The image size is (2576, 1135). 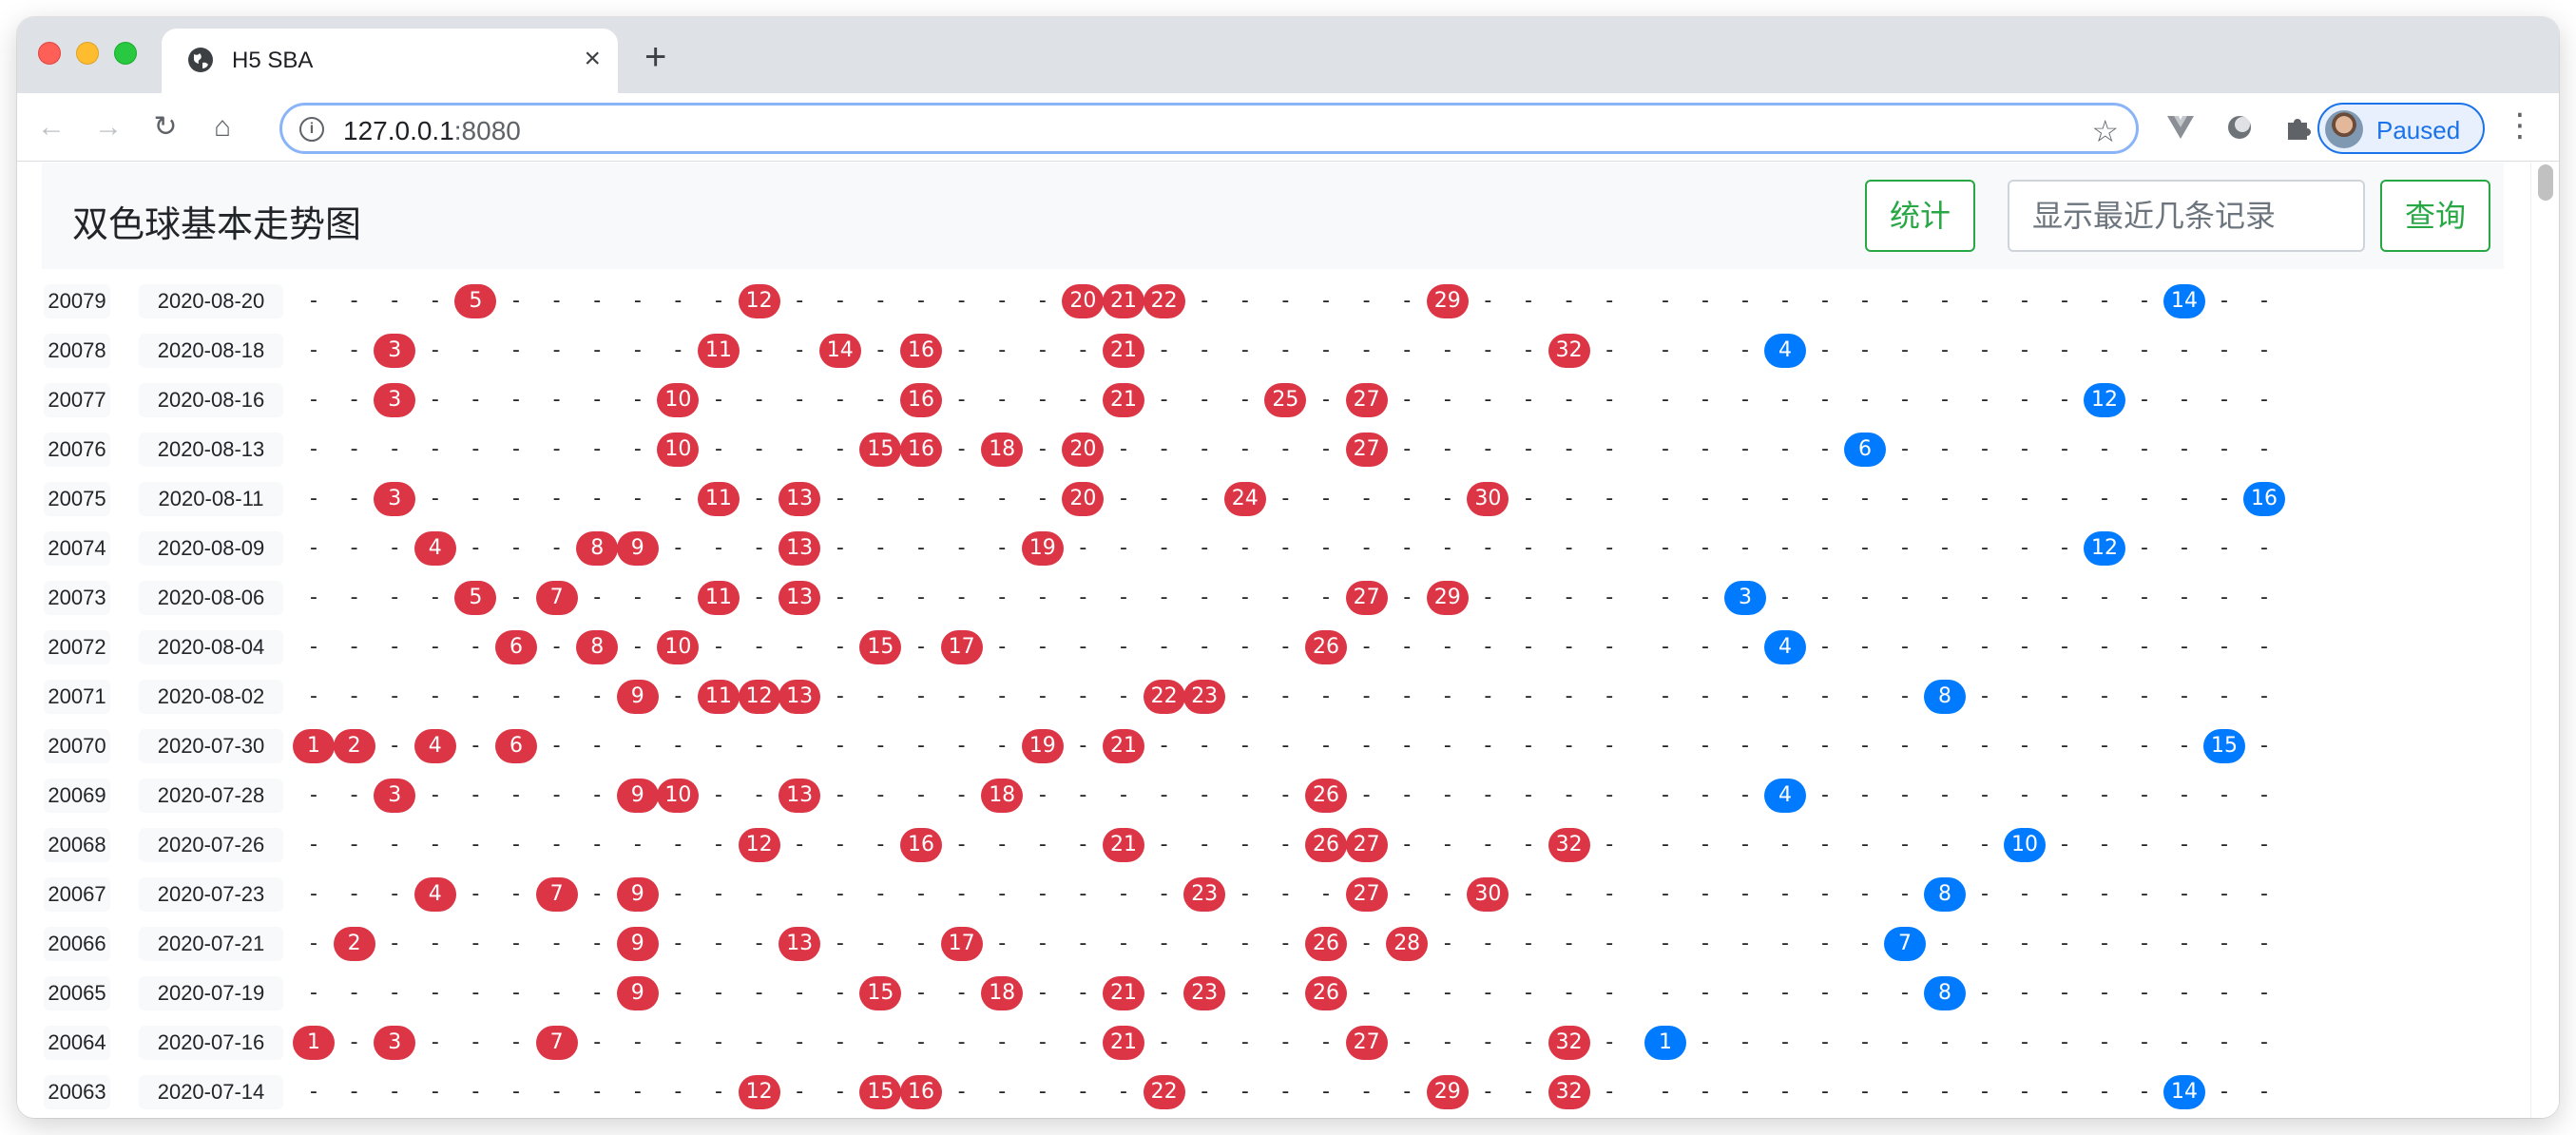 What do you see at coordinates (1084, 450) in the screenshot?
I see `red-ball: 20` at bounding box center [1084, 450].